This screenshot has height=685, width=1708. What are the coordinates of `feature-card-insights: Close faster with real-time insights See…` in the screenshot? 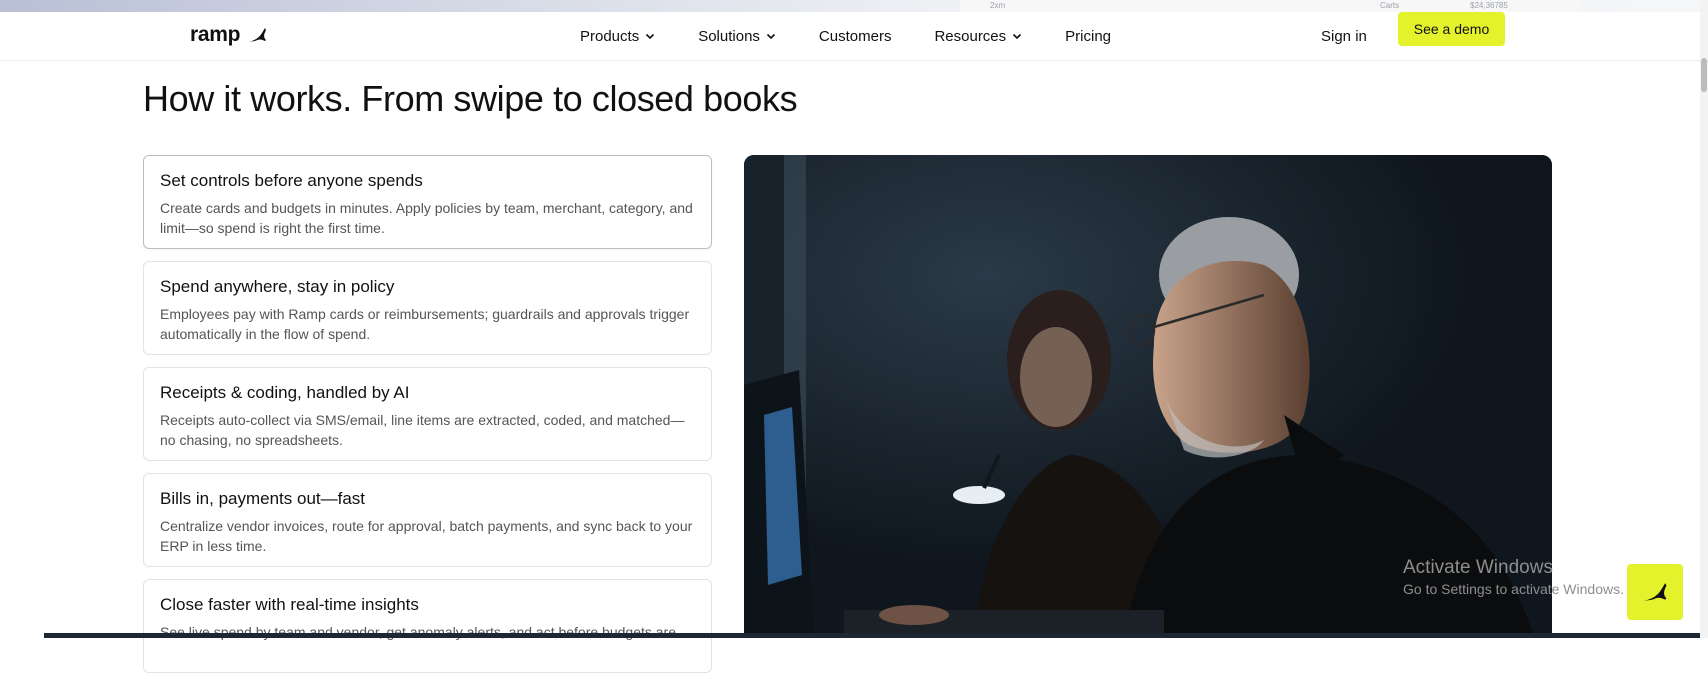 It's located at (427, 626).